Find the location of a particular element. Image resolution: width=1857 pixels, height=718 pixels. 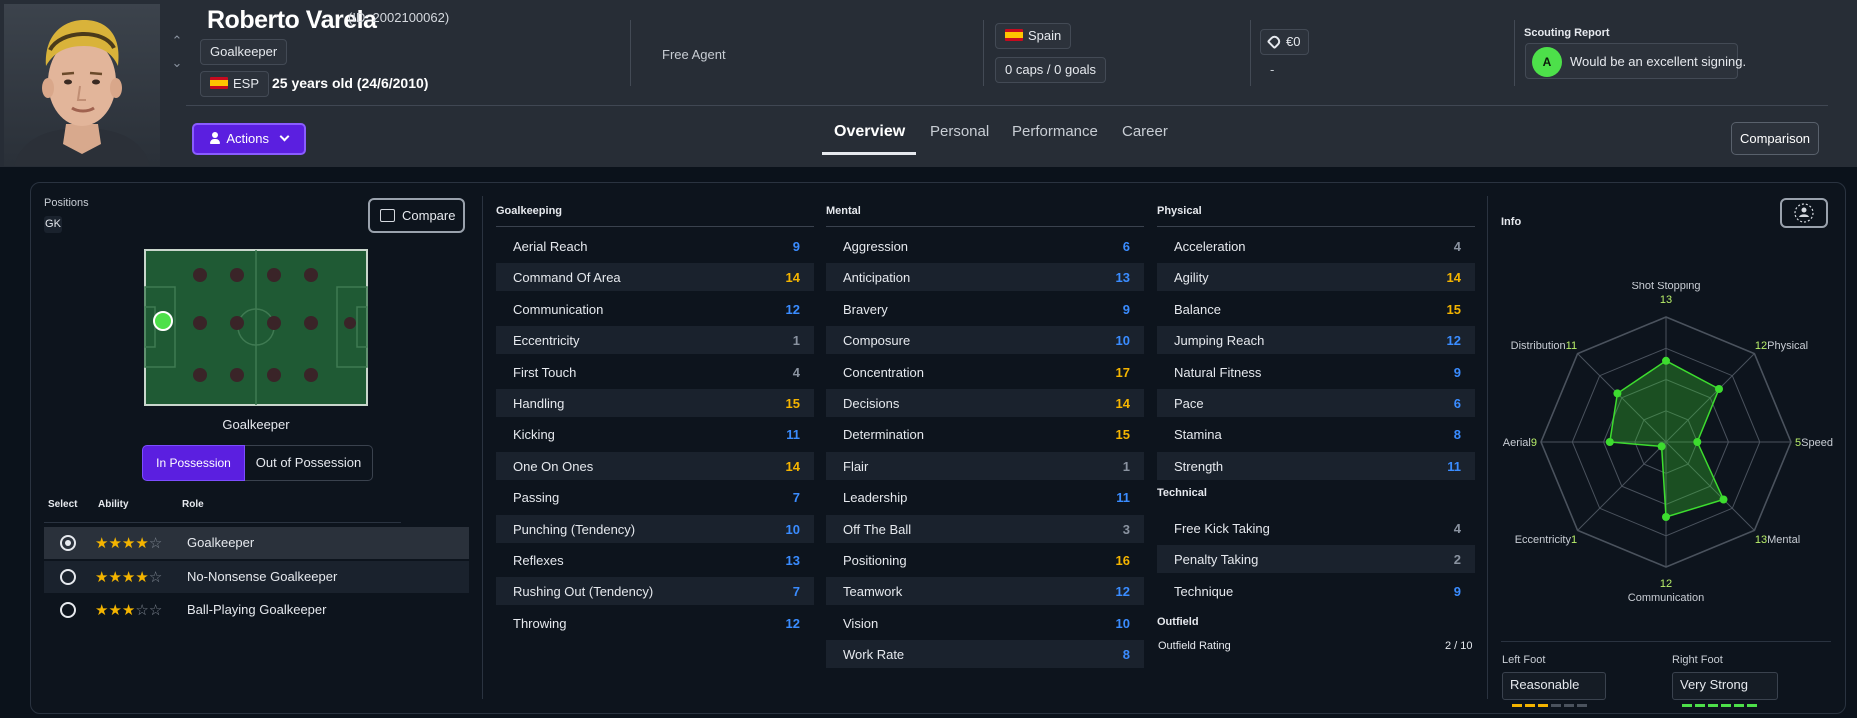

ability-header: Ability is located at coordinates (113, 504).